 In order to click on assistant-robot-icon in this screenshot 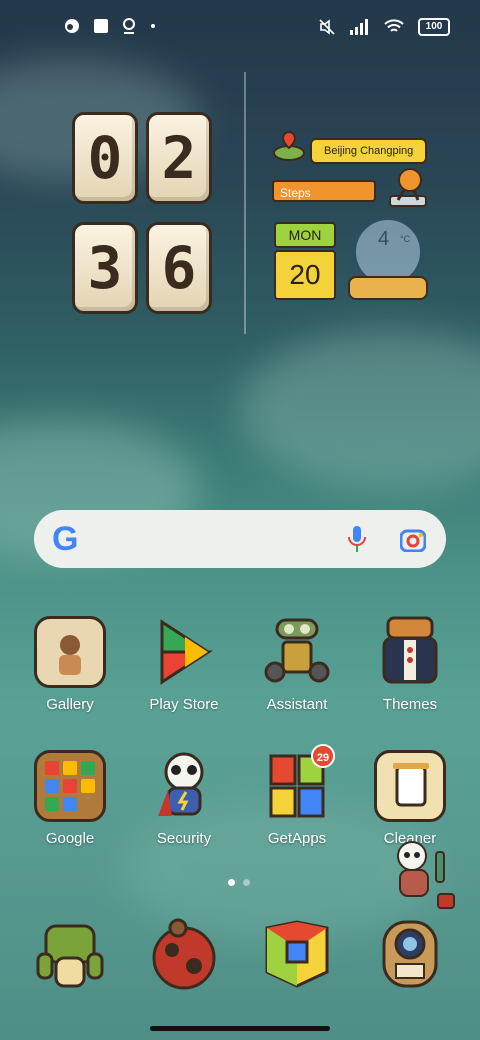, I will do `click(297, 652)`.